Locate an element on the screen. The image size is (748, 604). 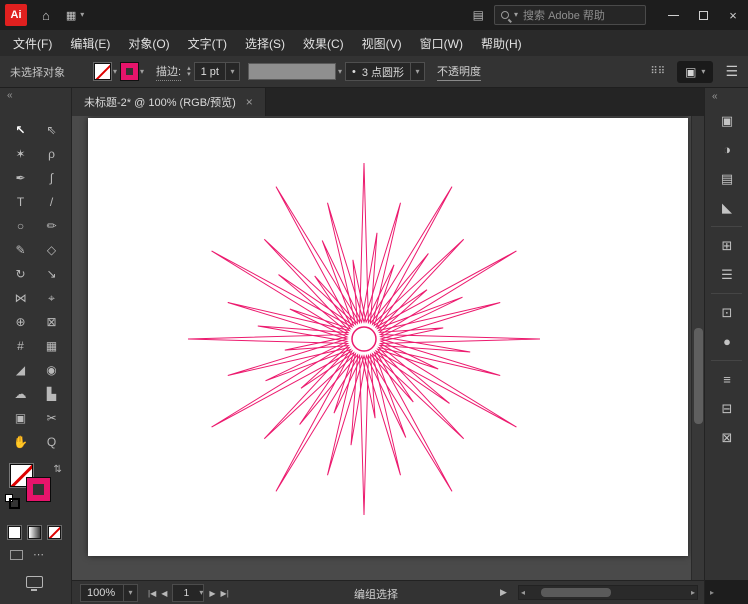
toolbar-extras: ⋯ is located at coordinates (27, 555).